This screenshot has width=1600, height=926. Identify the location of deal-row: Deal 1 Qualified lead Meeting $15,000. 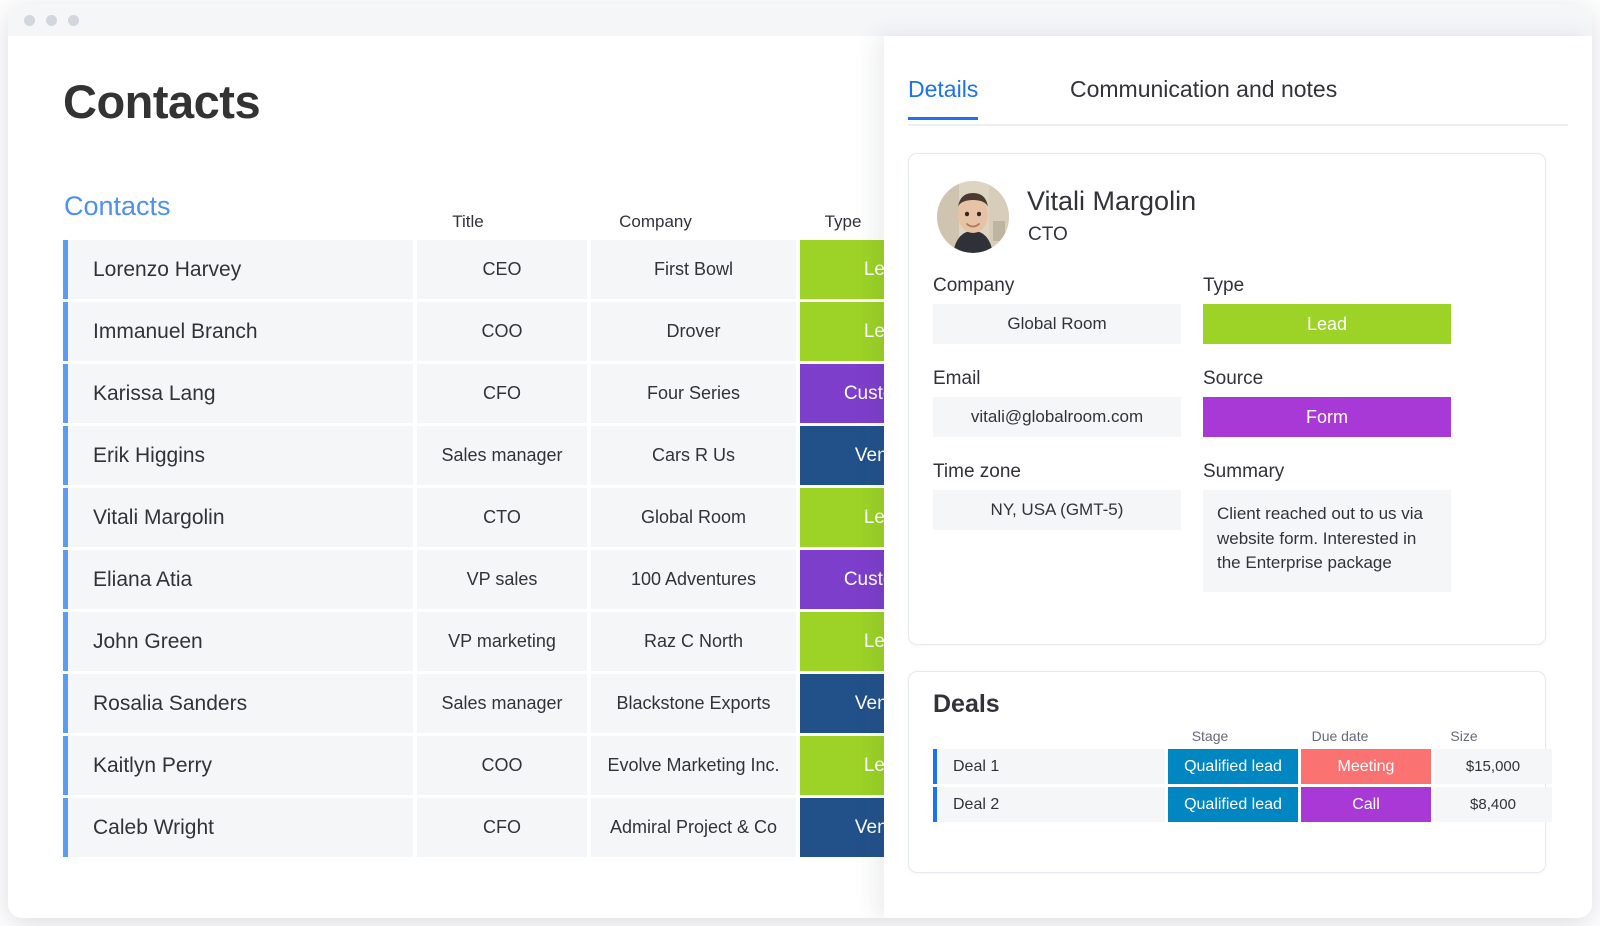
(1242, 766).